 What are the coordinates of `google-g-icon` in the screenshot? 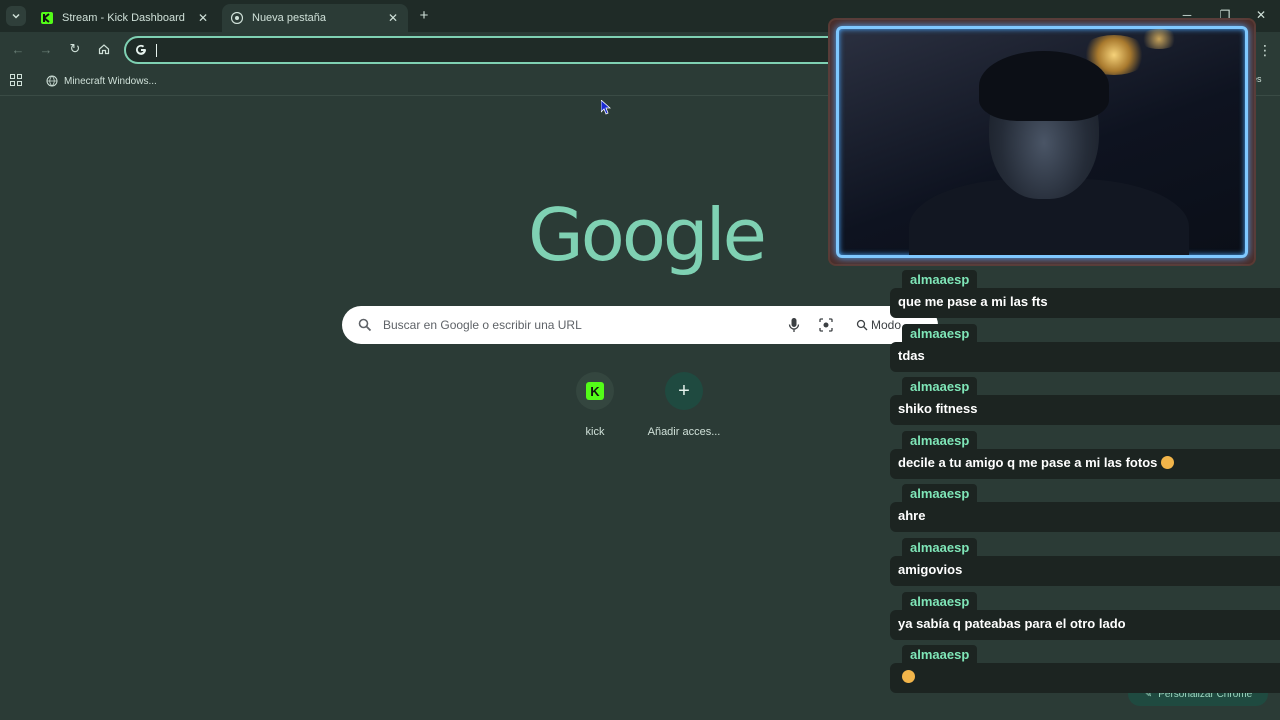 It's located at (141, 49).